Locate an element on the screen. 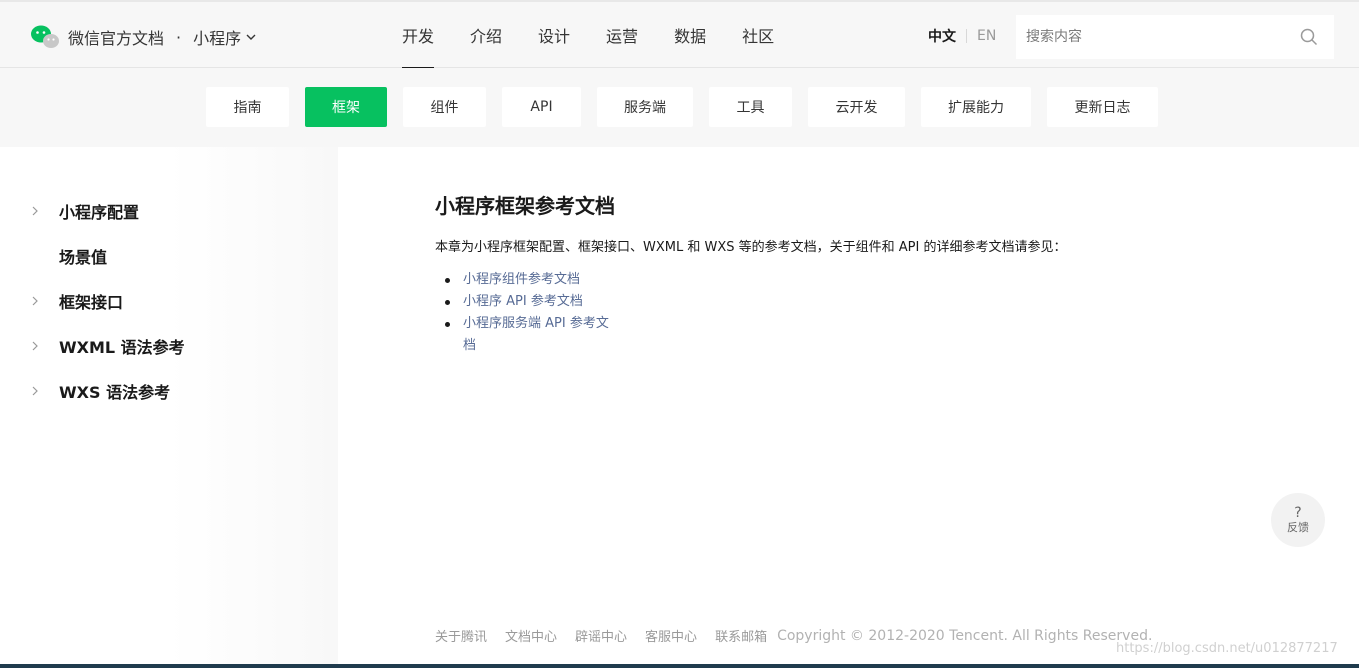 Image resolution: width=1359 pixels, height=668 pixels. tab-guide: 指南 is located at coordinates (247, 107).